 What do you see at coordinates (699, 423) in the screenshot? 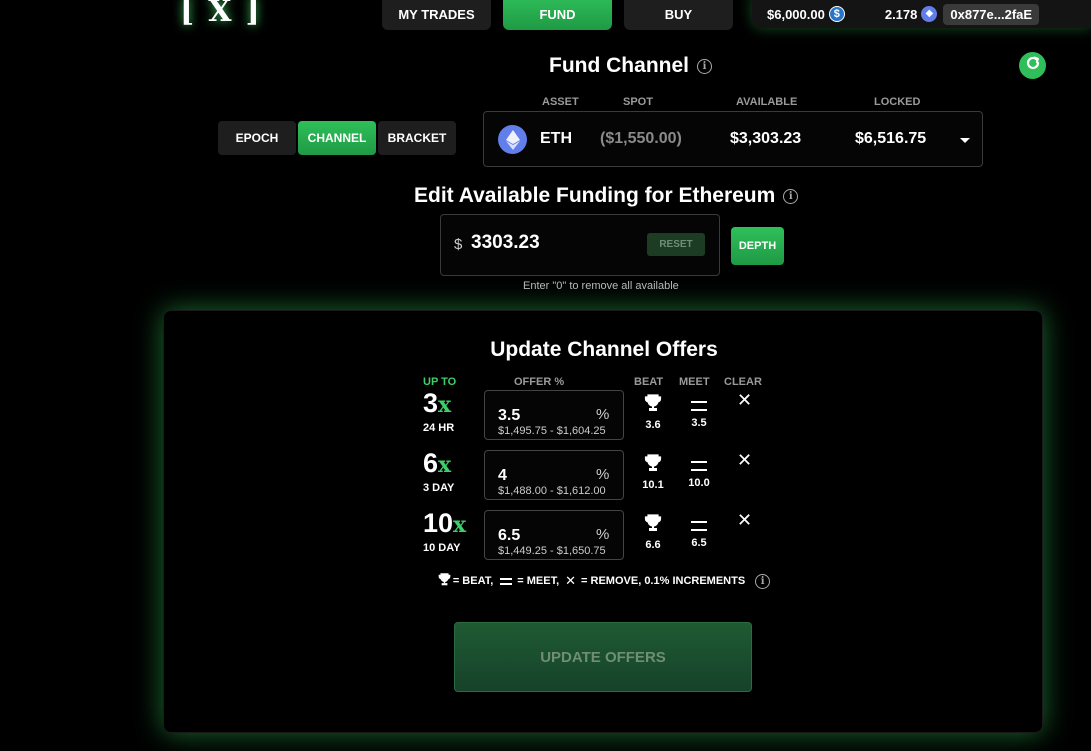
I see `meet-value: 3.5` at bounding box center [699, 423].